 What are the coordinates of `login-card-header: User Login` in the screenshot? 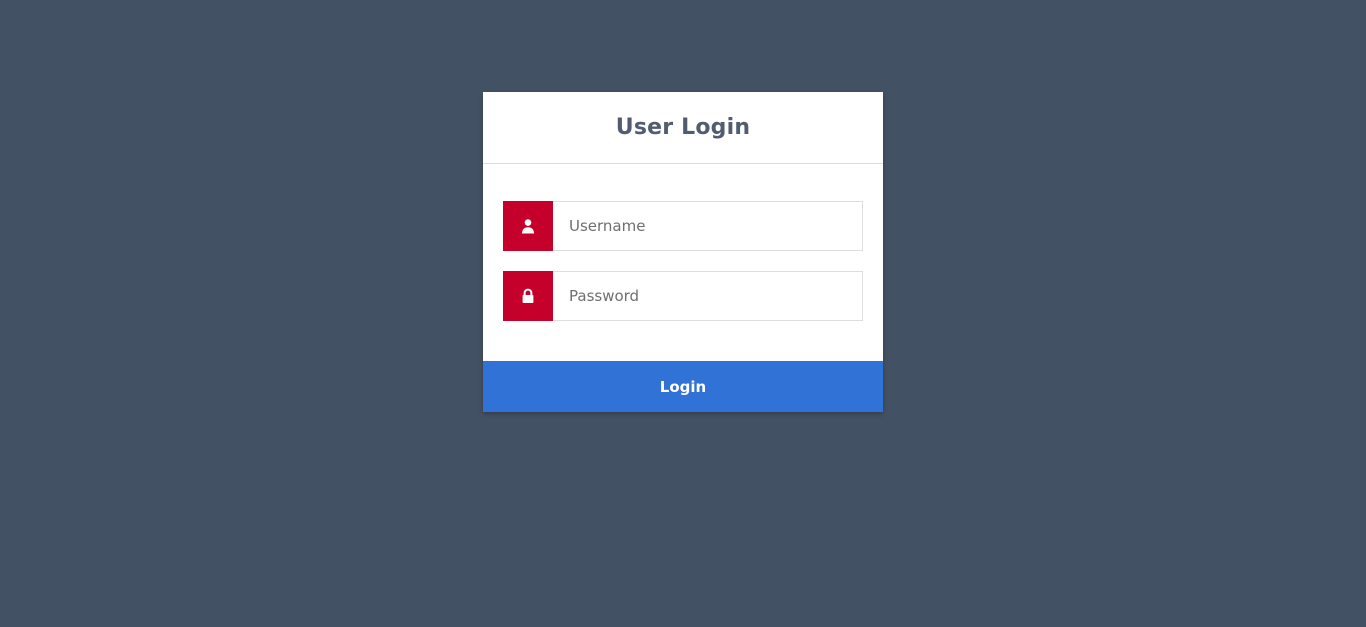 It's located at (683, 128).